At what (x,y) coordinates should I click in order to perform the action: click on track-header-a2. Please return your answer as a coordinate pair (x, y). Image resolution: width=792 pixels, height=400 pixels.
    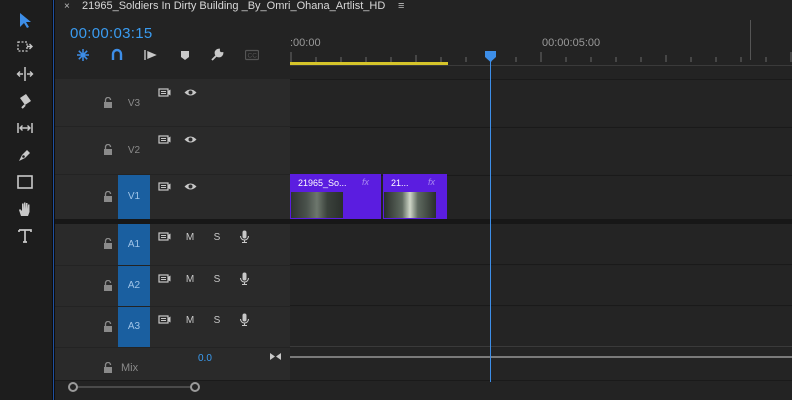
    Looking at the image, I should click on (172, 286).